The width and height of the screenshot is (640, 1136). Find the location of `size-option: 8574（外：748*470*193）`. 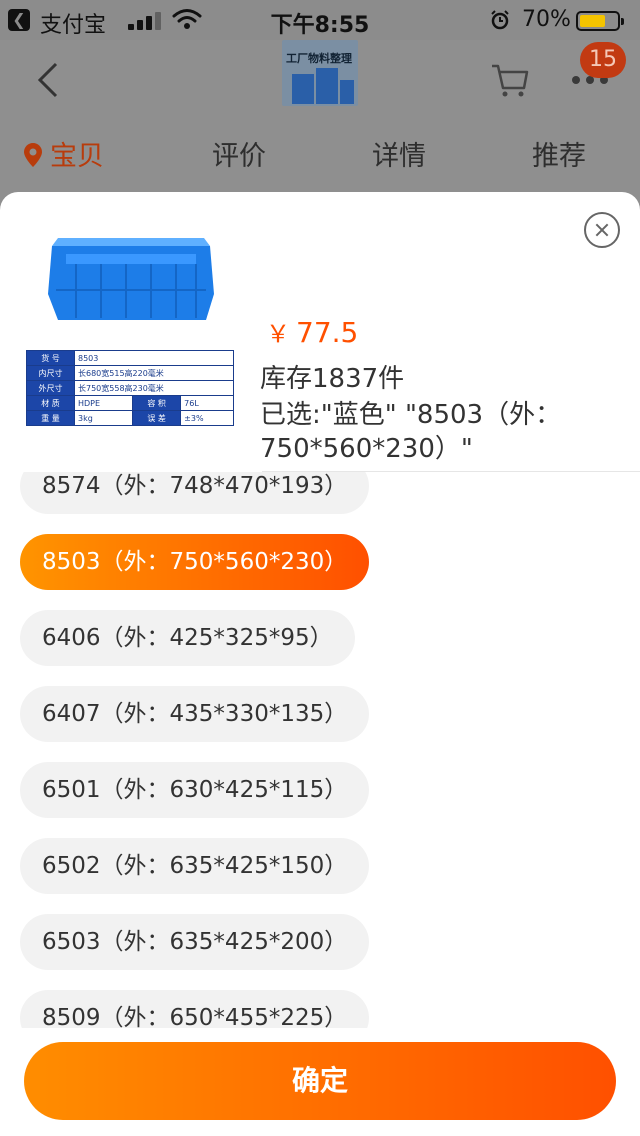

size-option: 8574（外：748*470*193） is located at coordinates (195, 493).